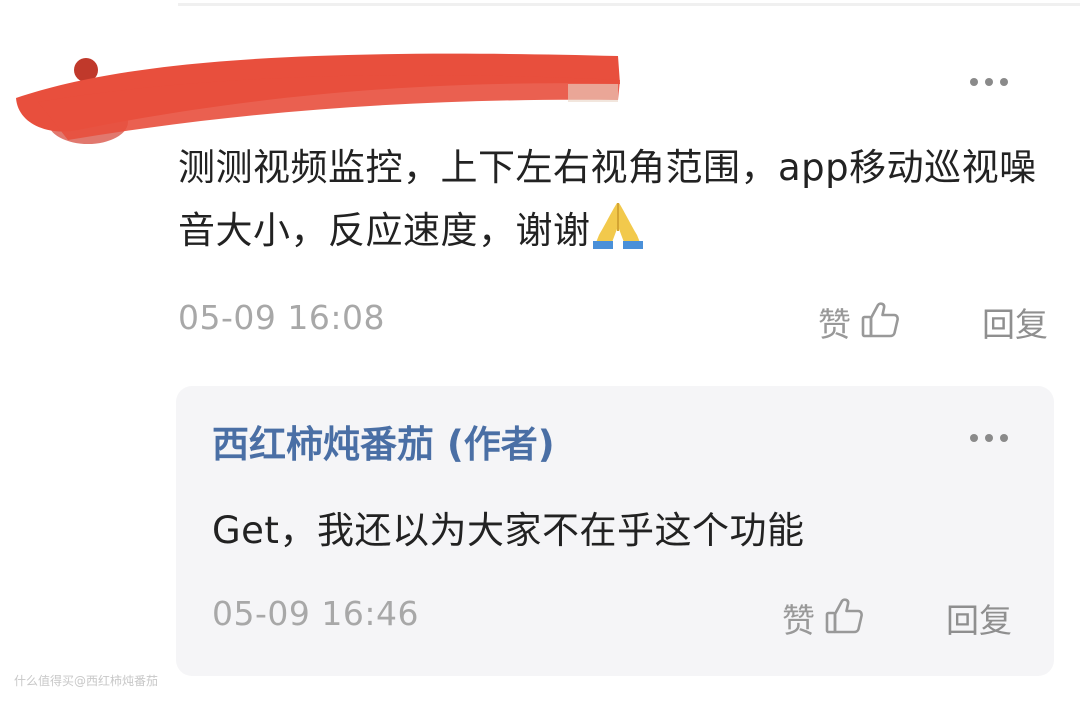 Image resolution: width=1080 pixels, height=704 pixels. I want to click on comment-timestamp: 05-09 16:08, so click(281, 317).